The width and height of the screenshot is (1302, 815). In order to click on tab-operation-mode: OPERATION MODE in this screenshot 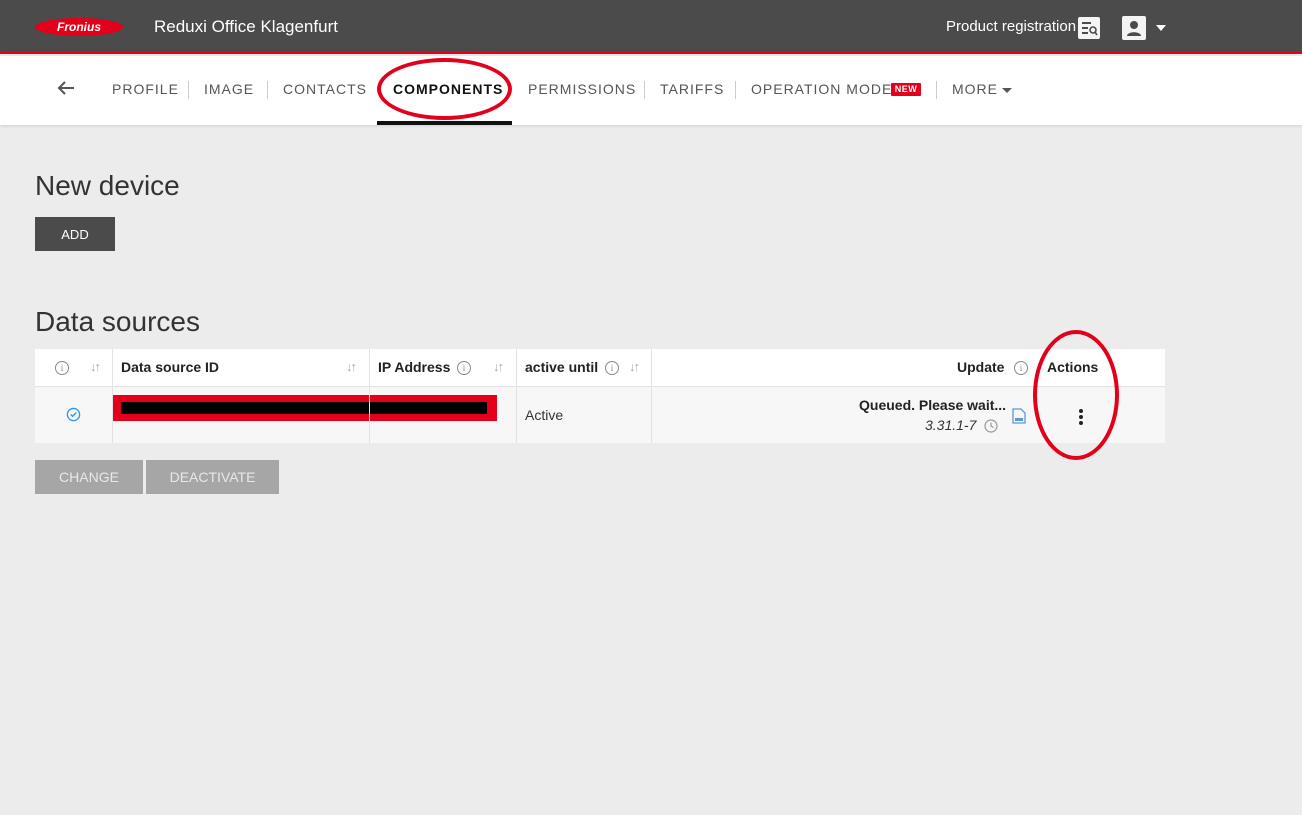, I will do `click(821, 89)`.